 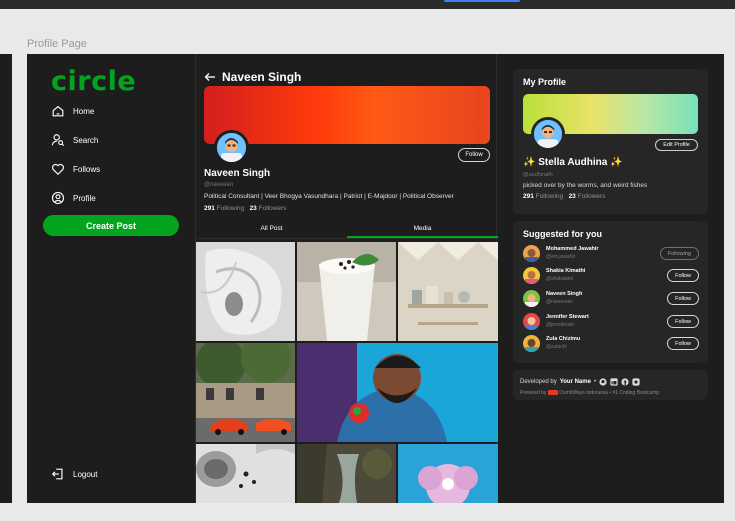 I want to click on program-tagline: • #1 Coding Bootcamp, so click(x=634, y=393).